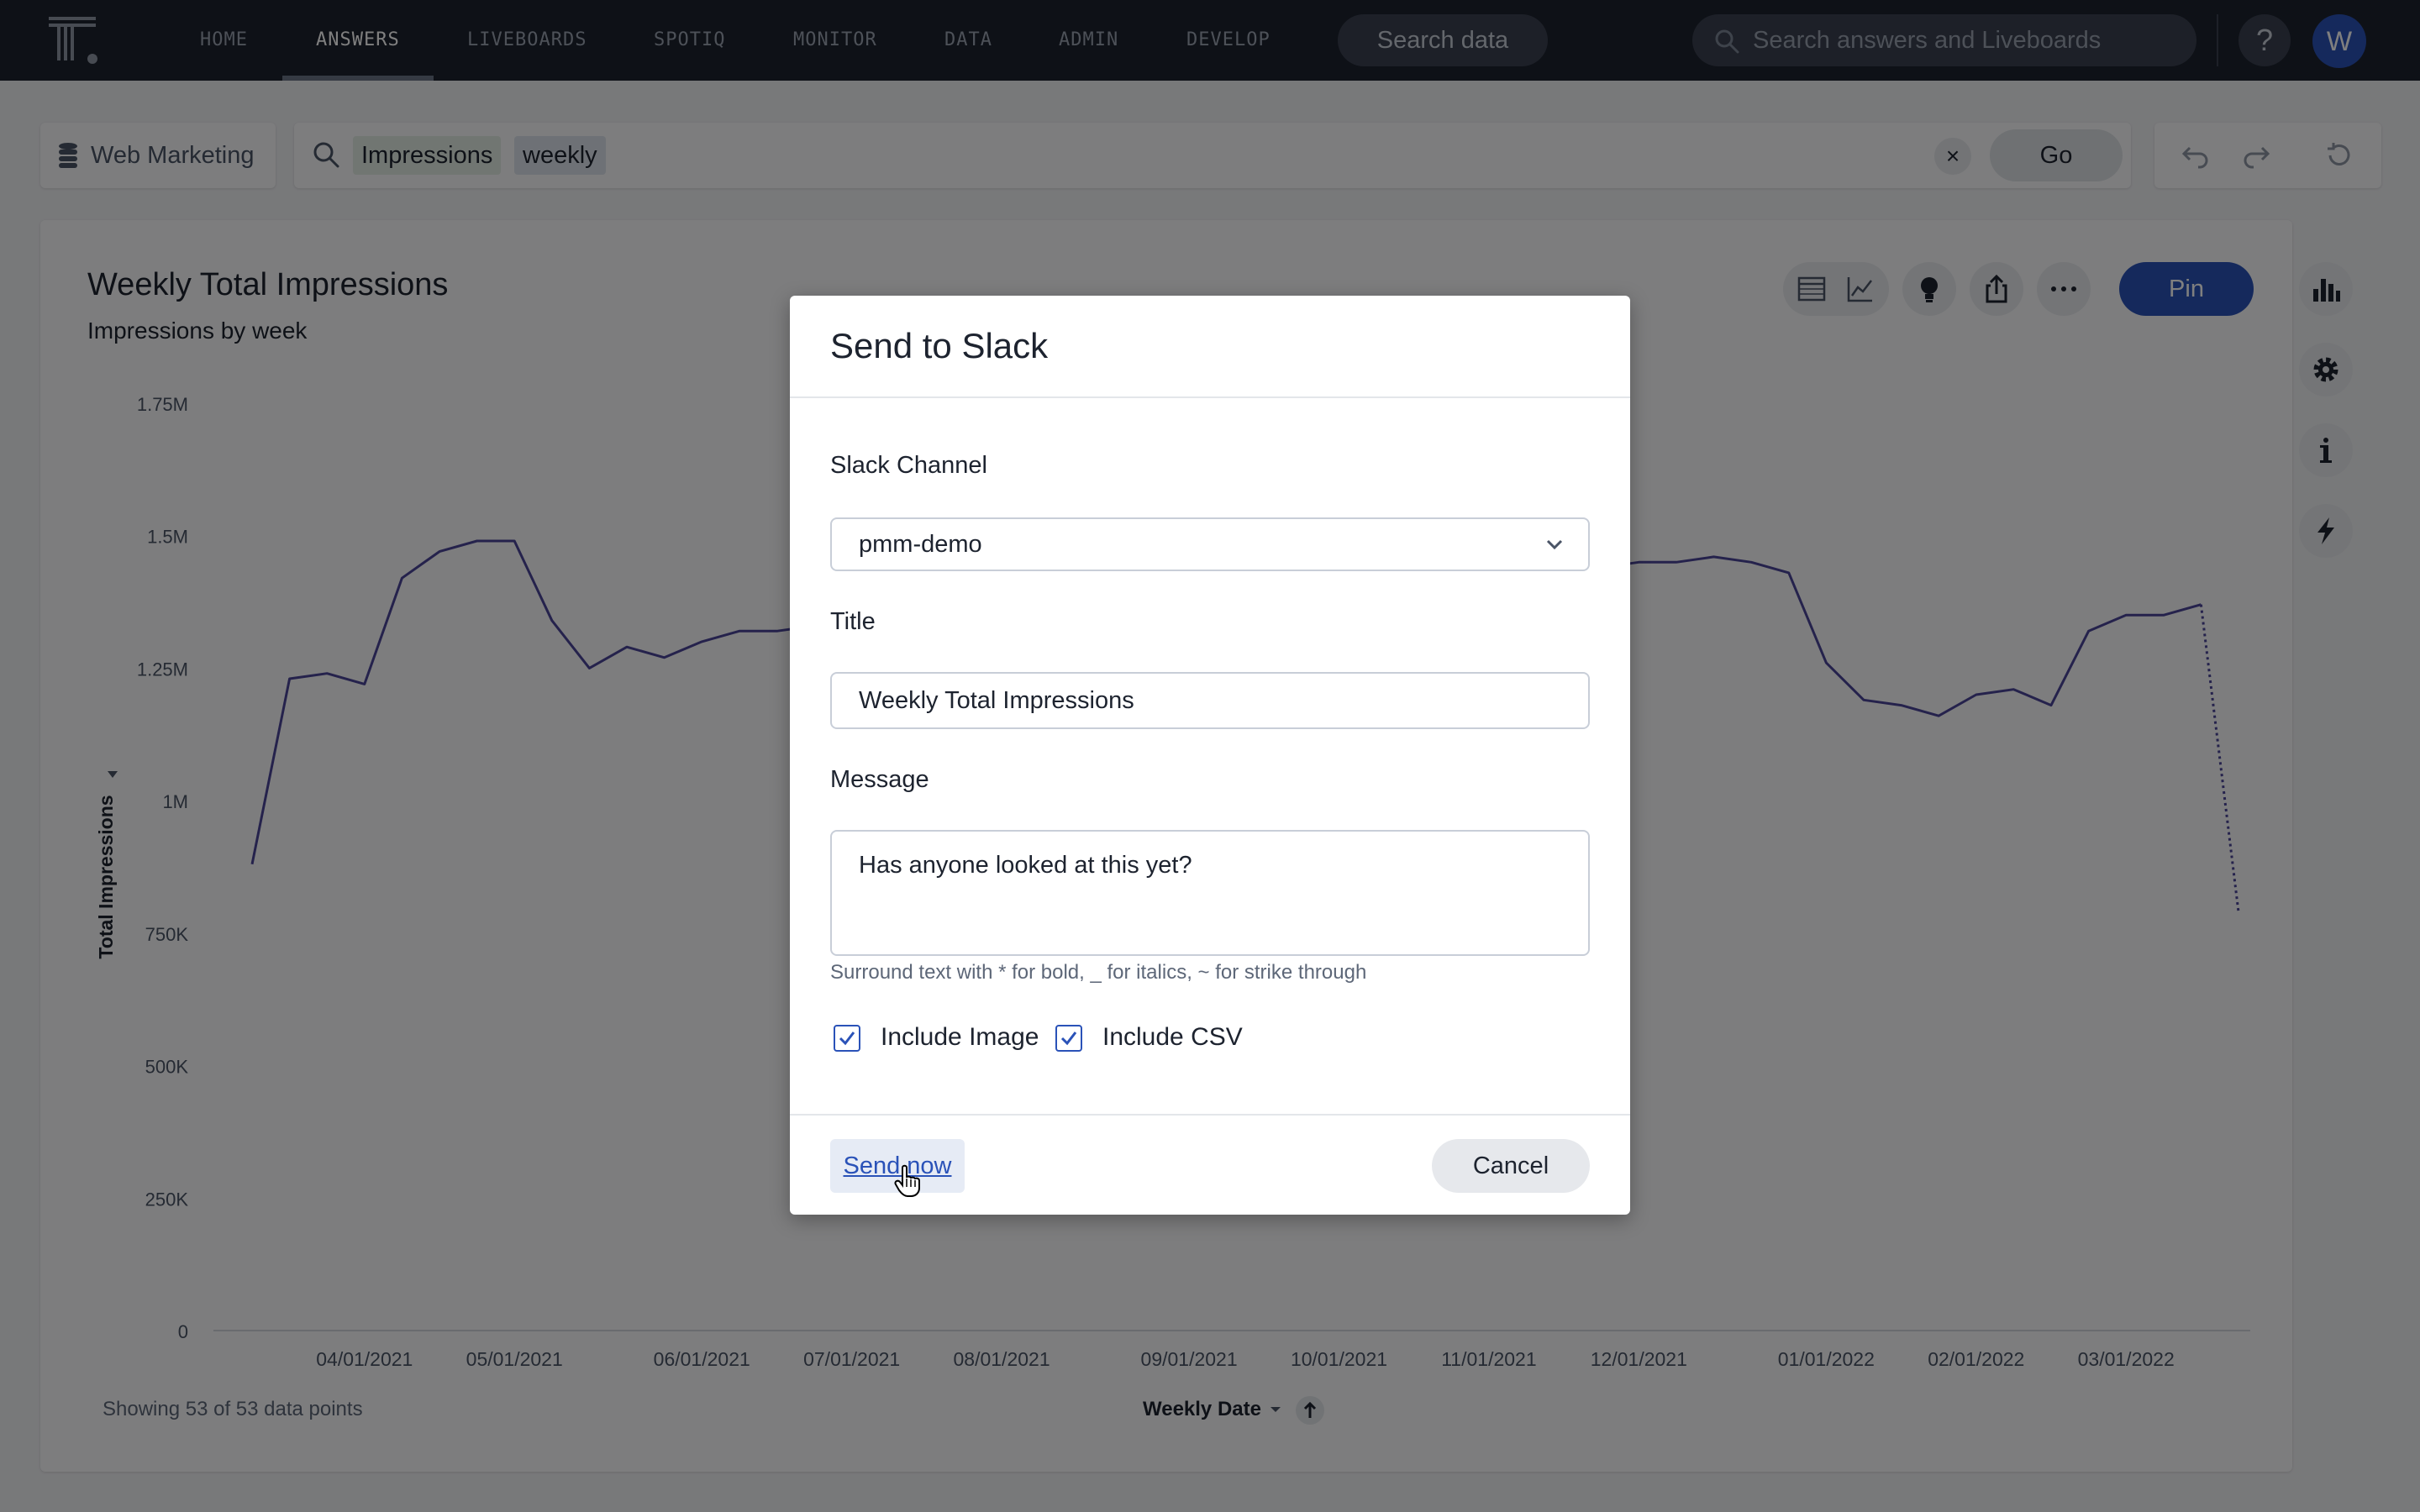  Describe the element at coordinates (1210, 893) in the screenshot. I see `message-textarea: Has anyone looked at this yet?` at that location.